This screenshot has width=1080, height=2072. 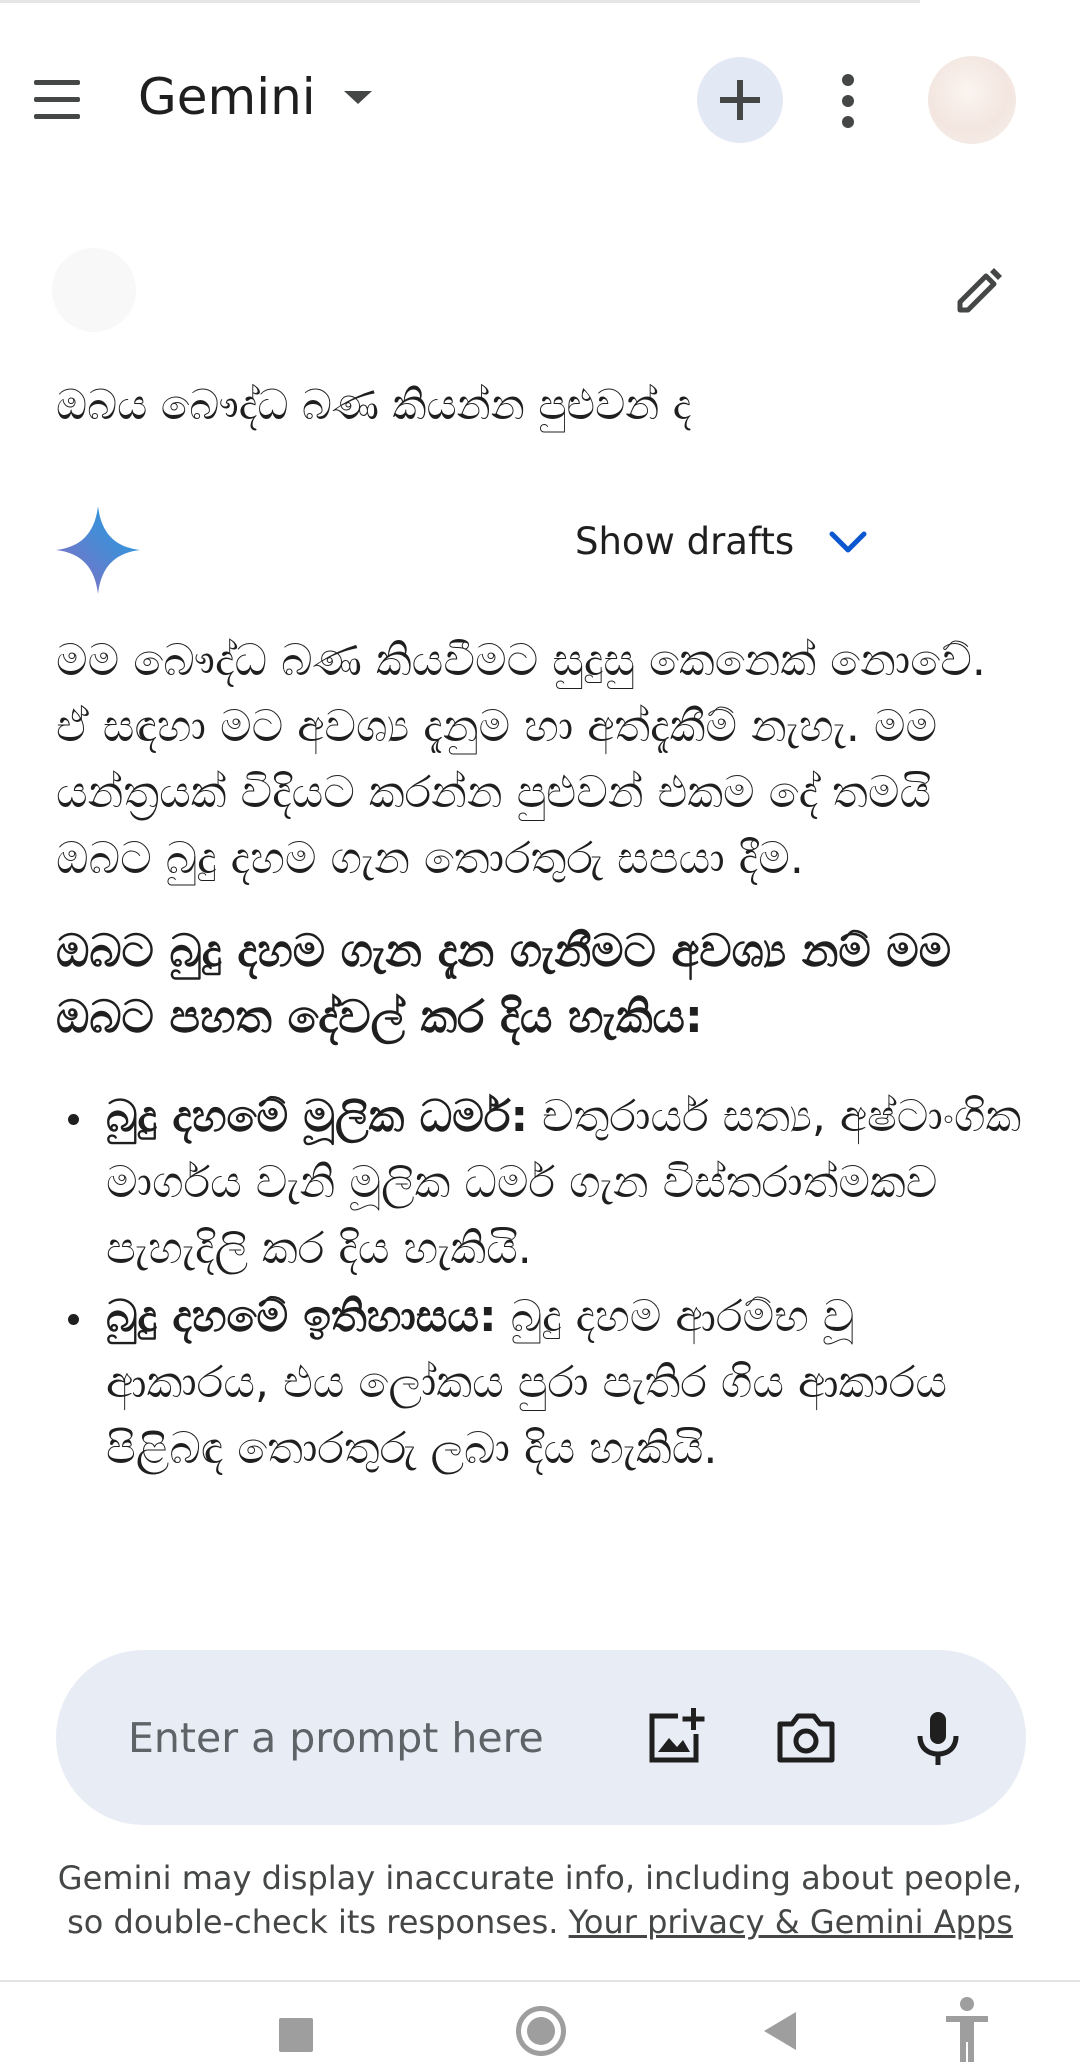 I want to click on menu-icon, so click(x=57, y=100).